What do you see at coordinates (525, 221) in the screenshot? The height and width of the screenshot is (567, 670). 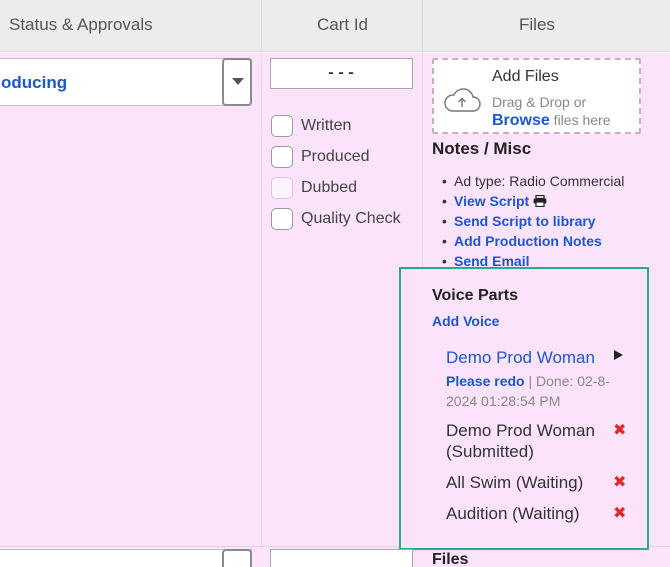 I see `send-script-library-link: Send Script to library` at bounding box center [525, 221].